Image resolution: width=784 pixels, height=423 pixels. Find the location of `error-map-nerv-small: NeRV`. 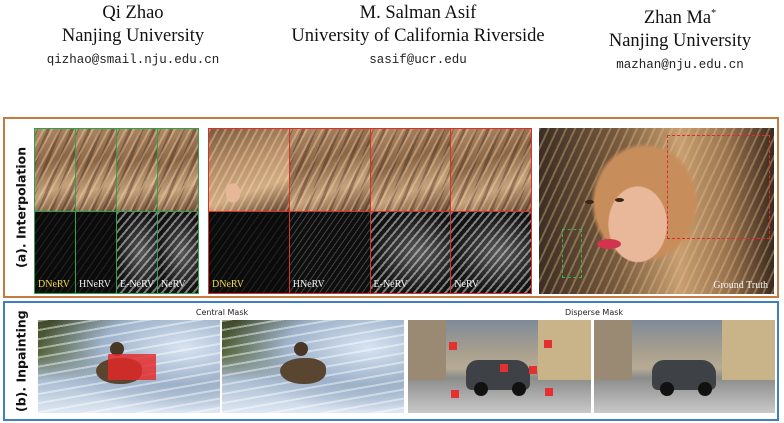

error-map-nerv-small: NeRV is located at coordinates (178, 252).